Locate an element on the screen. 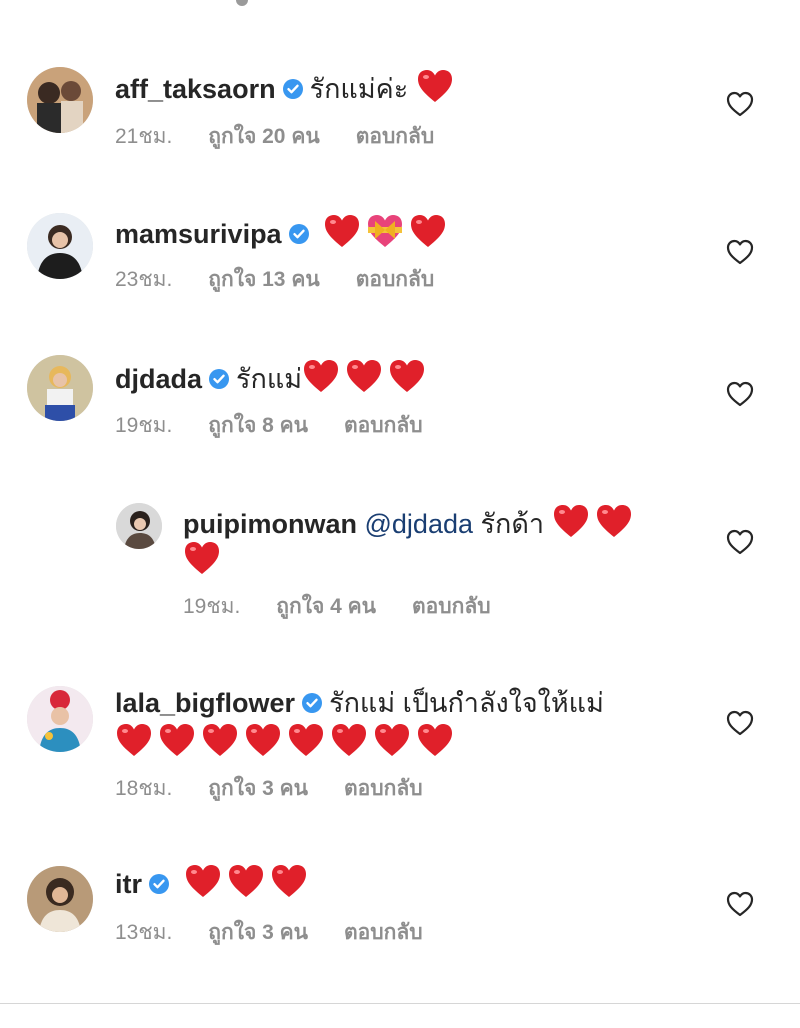  comment-line-wrap is located at coordinates (287, 744).